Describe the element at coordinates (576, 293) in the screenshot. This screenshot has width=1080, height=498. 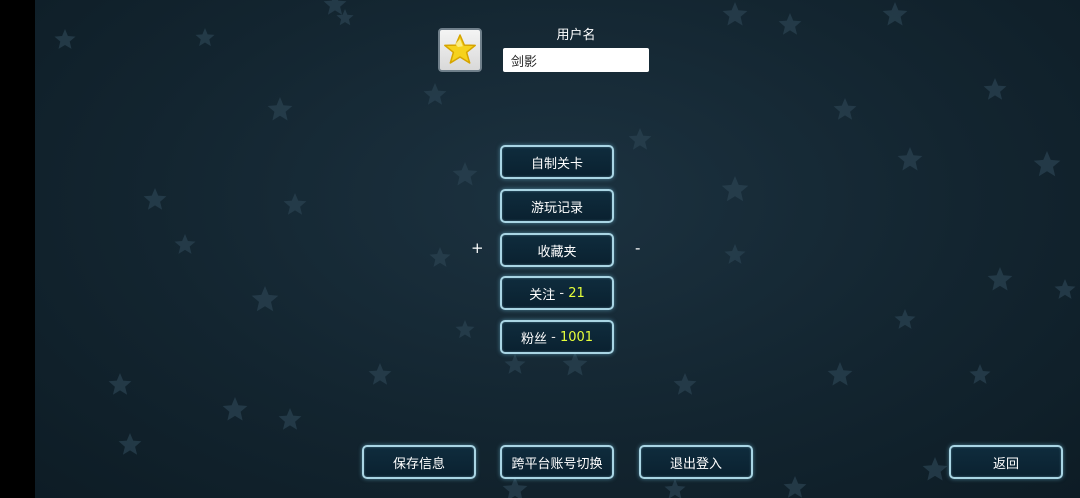
I see `following-count: 21` at that location.